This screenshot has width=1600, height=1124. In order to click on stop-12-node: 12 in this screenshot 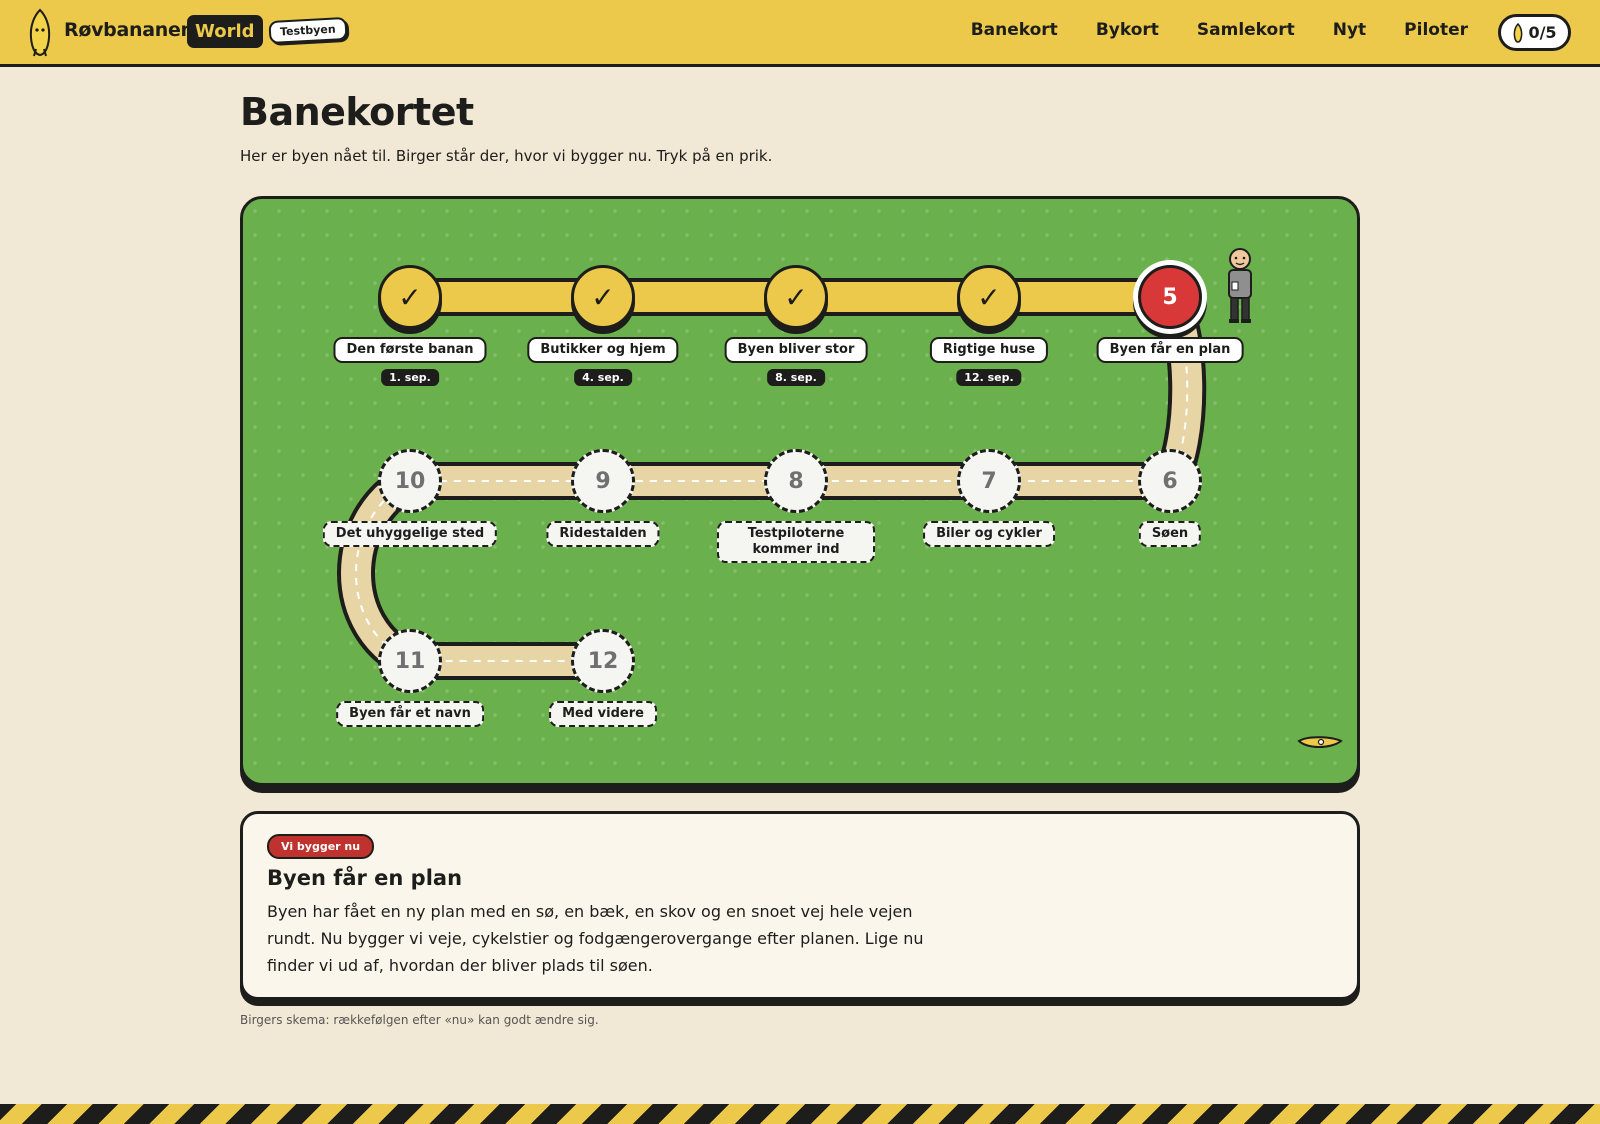, I will do `click(603, 661)`.